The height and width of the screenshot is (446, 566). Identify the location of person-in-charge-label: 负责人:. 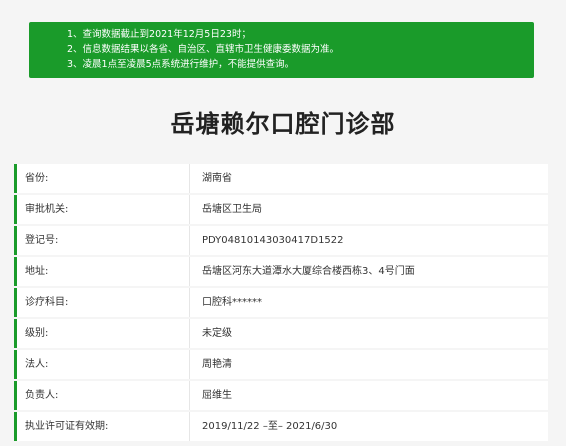
(42, 395).